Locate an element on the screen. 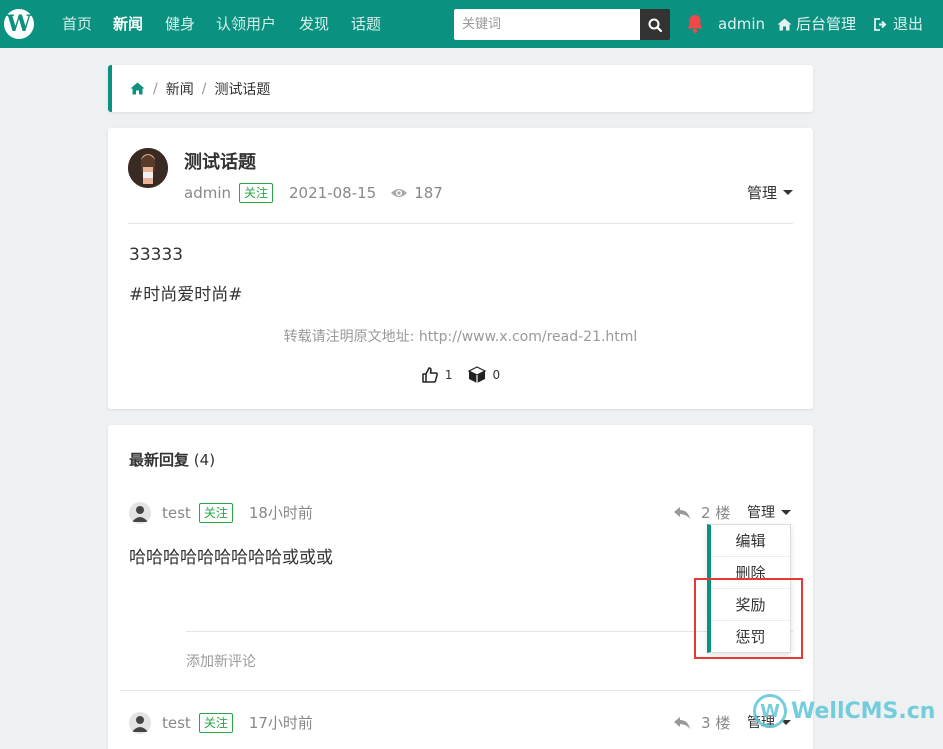 The height and width of the screenshot is (749, 943). menu-item-delete: 删除 is located at coordinates (750, 573).